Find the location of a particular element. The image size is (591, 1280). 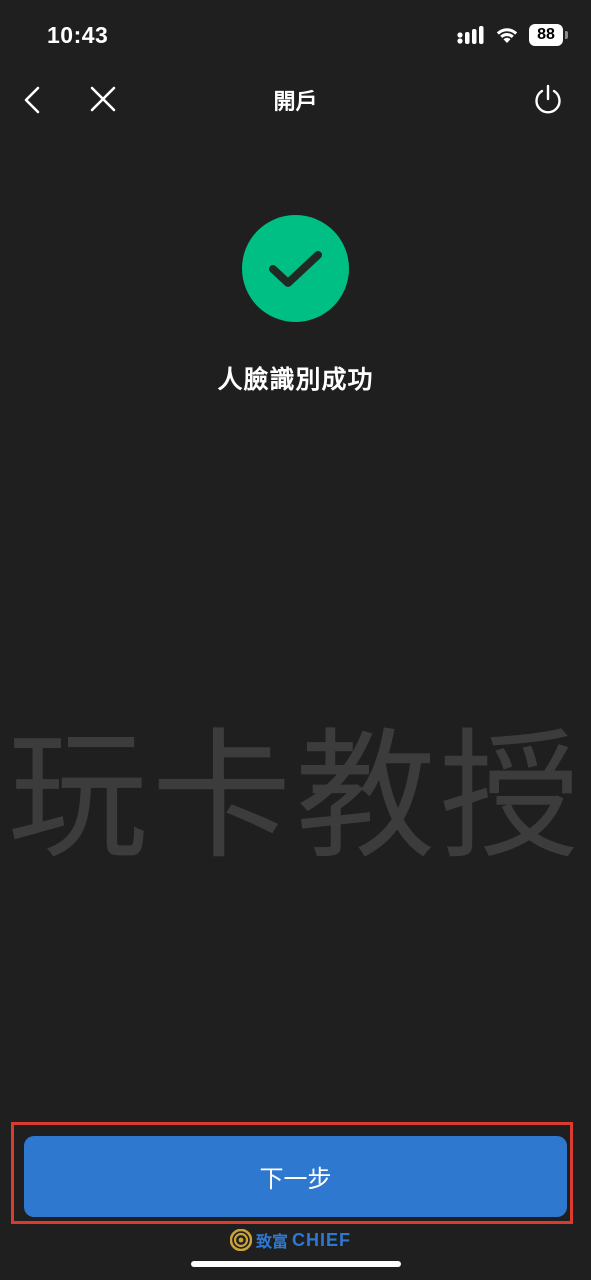

success-badge is located at coordinates (295, 268).